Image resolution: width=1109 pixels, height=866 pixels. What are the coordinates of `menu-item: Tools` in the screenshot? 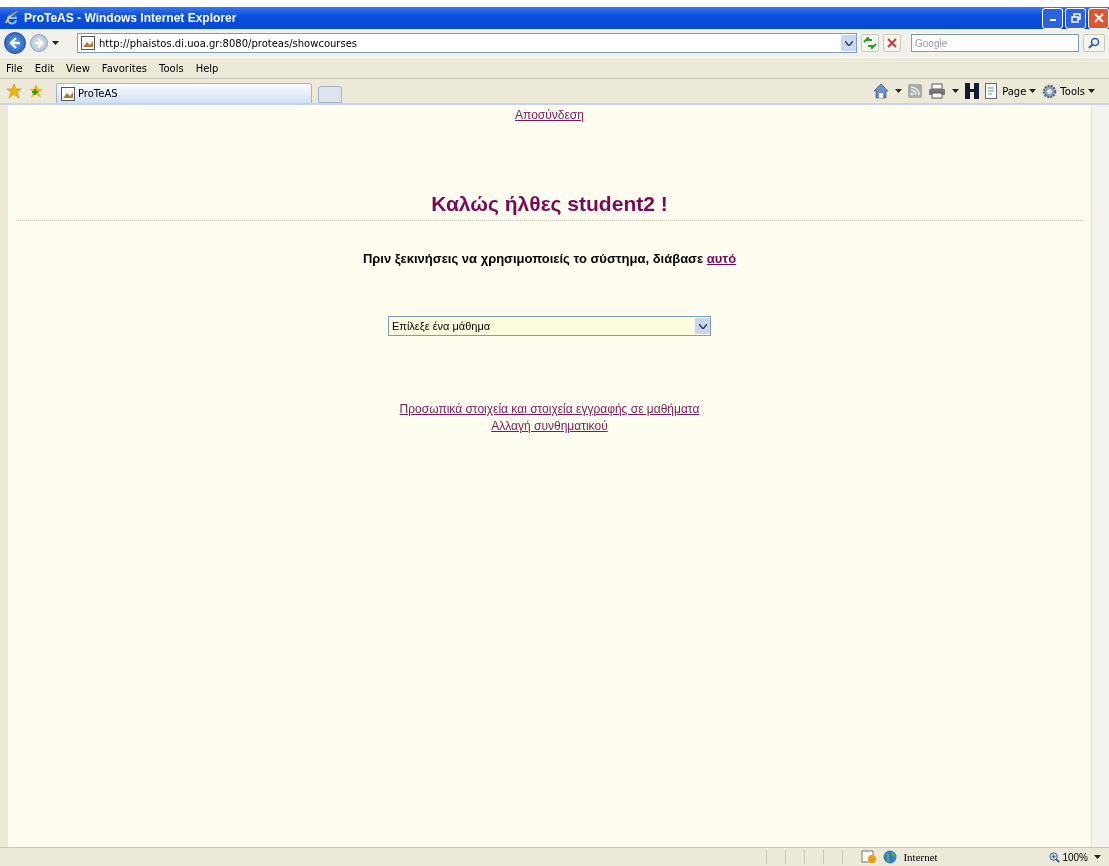 It's located at (171, 68).